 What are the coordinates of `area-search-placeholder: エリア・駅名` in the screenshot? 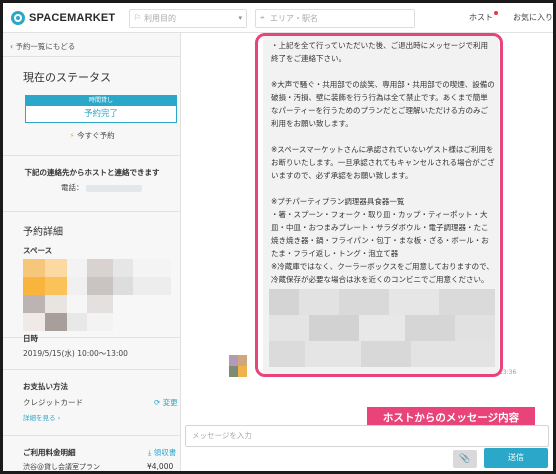 It's located at (294, 18).